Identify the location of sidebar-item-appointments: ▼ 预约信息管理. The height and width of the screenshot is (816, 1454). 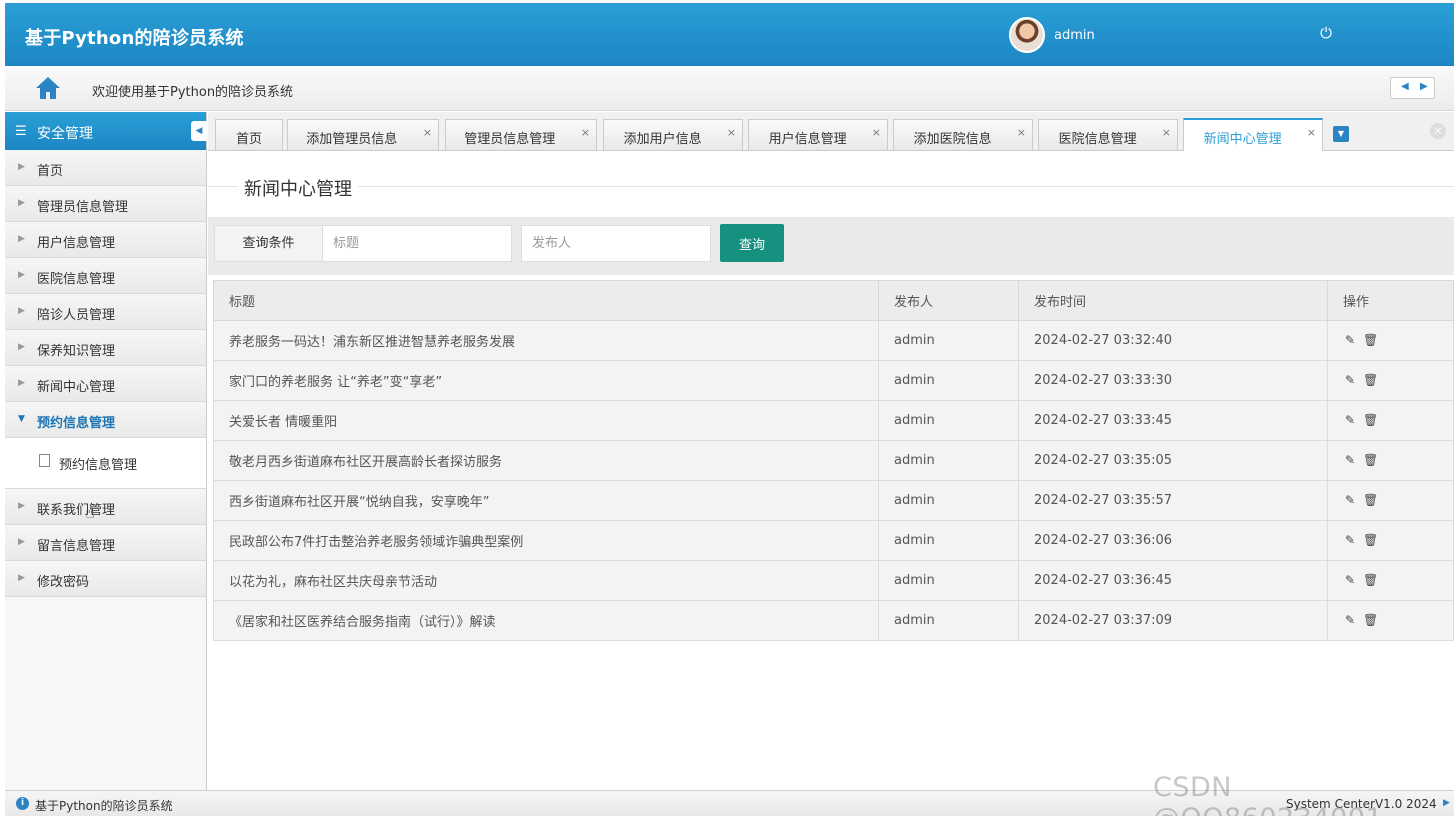
(105, 420).